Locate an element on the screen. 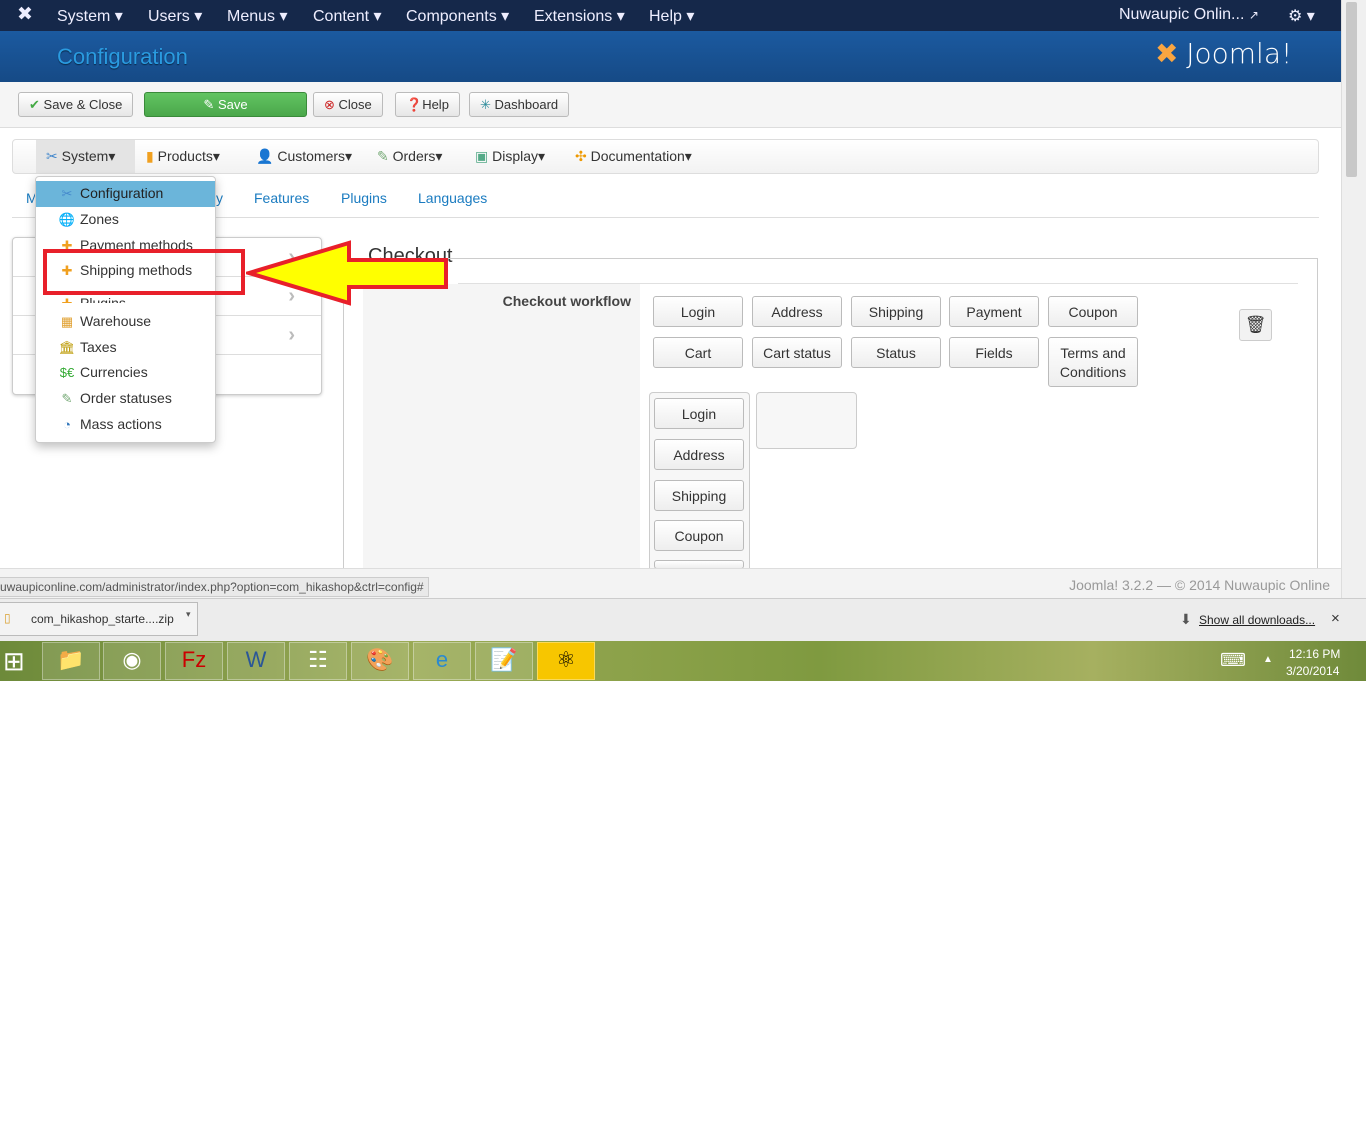 Image resolution: width=1366 pixels, height=1136 pixels. nav-customers: 👤 Customers▾ is located at coordinates (304, 156).